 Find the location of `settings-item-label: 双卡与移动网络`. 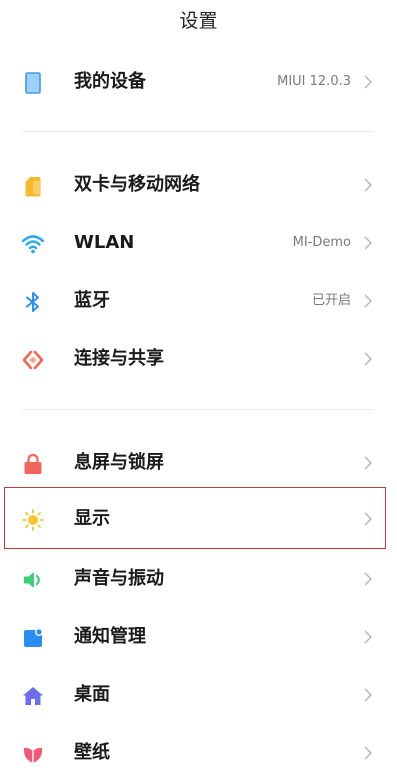

settings-item-label: 双卡与移动网络 is located at coordinates (137, 184).